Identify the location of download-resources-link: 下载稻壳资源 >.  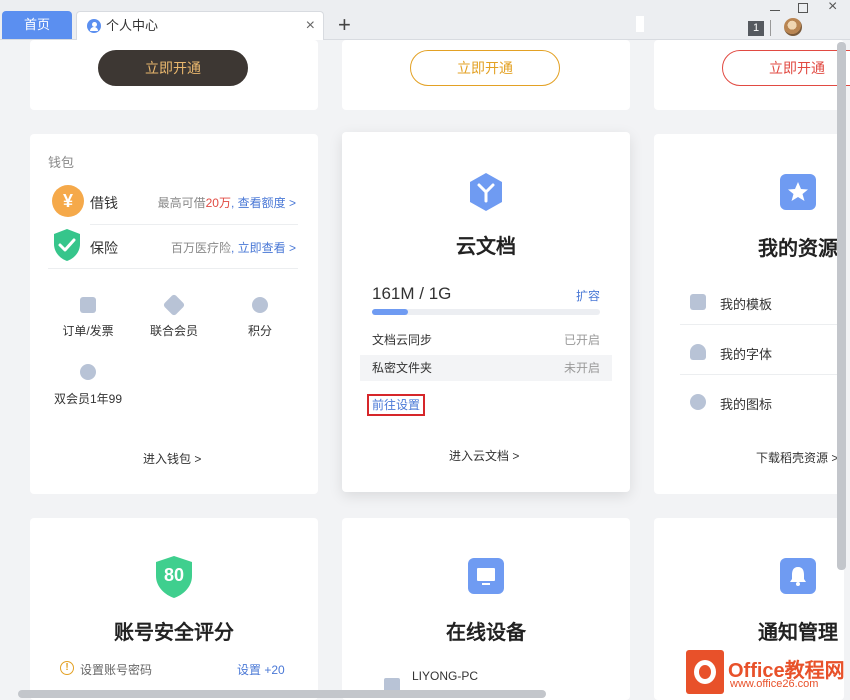
(797, 457).